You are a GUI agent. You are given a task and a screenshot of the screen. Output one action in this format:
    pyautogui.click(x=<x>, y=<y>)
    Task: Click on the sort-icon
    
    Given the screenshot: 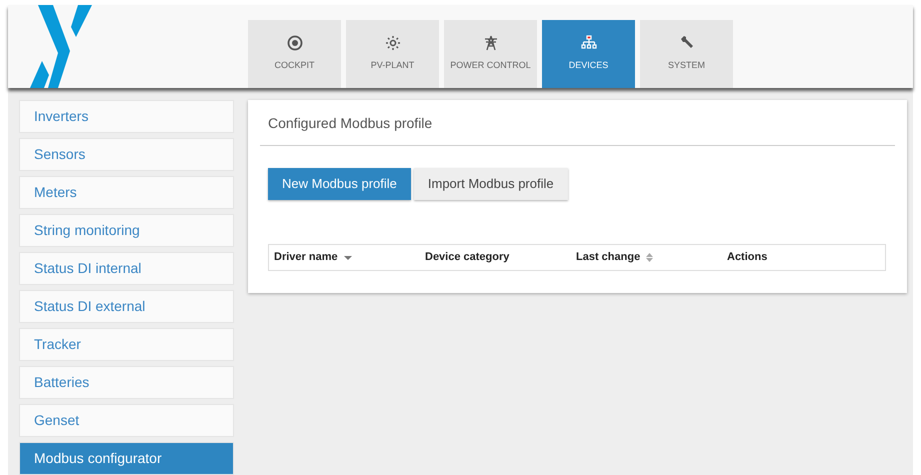 What is the action you would take?
    pyautogui.click(x=650, y=257)
    